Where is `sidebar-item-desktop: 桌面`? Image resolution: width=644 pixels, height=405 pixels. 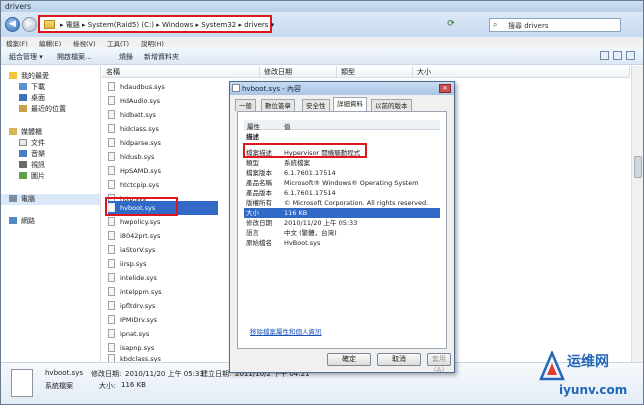 sidebar-item-desktop: 桌面 is located at coordinates (32, 98).